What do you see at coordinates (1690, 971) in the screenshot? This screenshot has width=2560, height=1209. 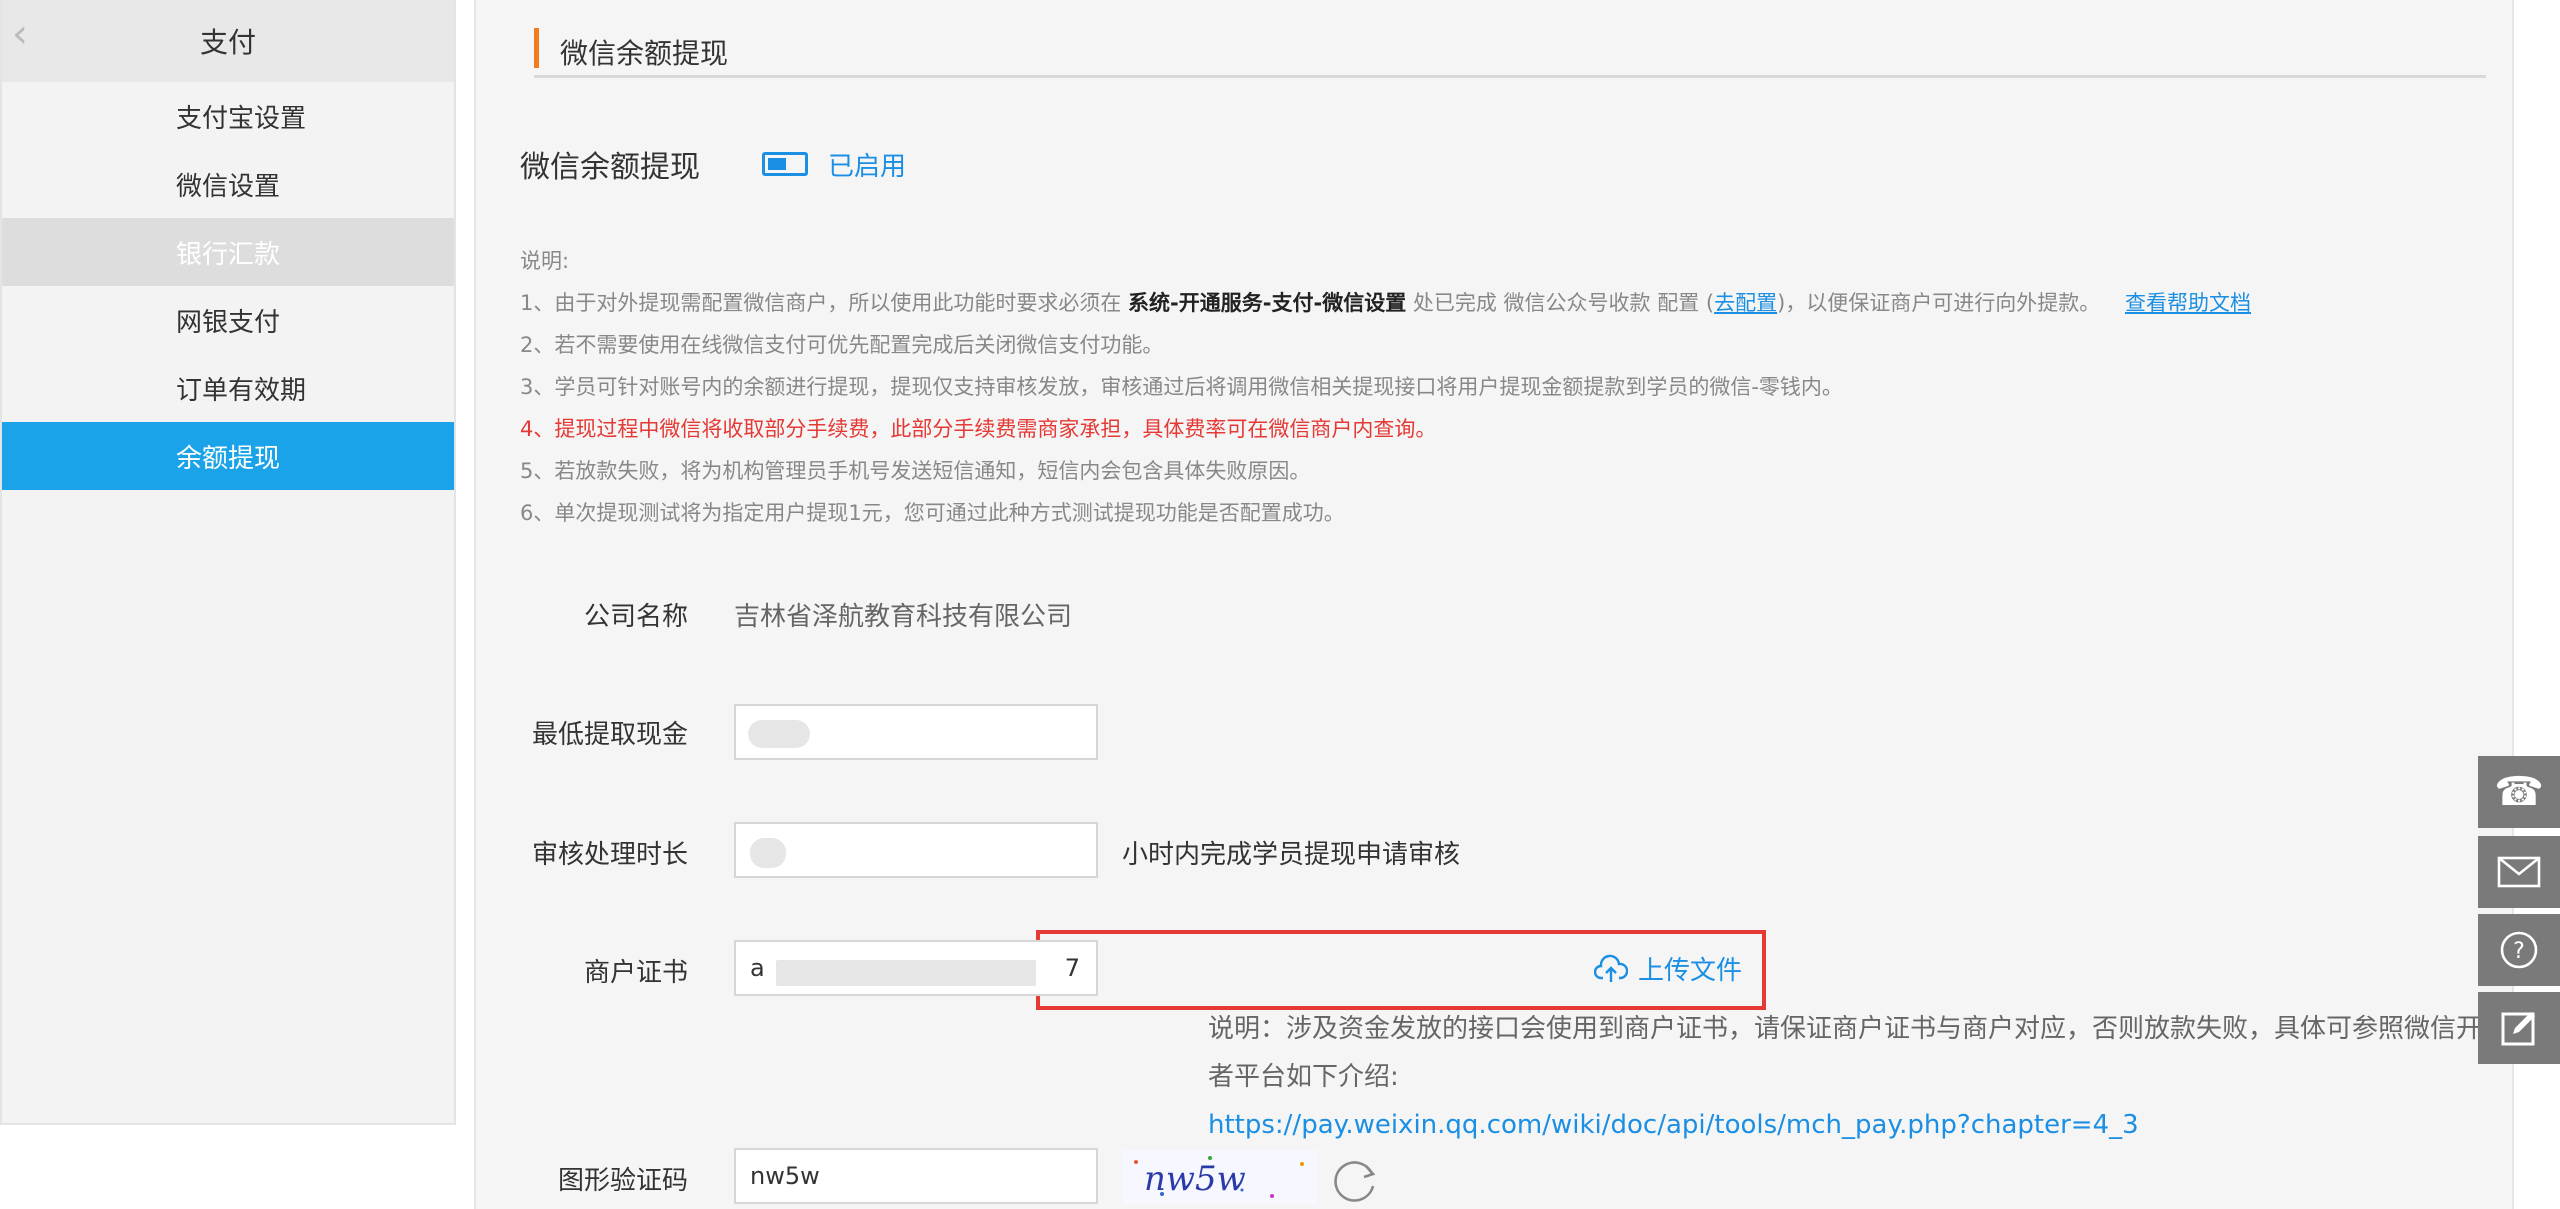 I see `upload-file-label: 上传文件` at bounding box center [1690, 971].